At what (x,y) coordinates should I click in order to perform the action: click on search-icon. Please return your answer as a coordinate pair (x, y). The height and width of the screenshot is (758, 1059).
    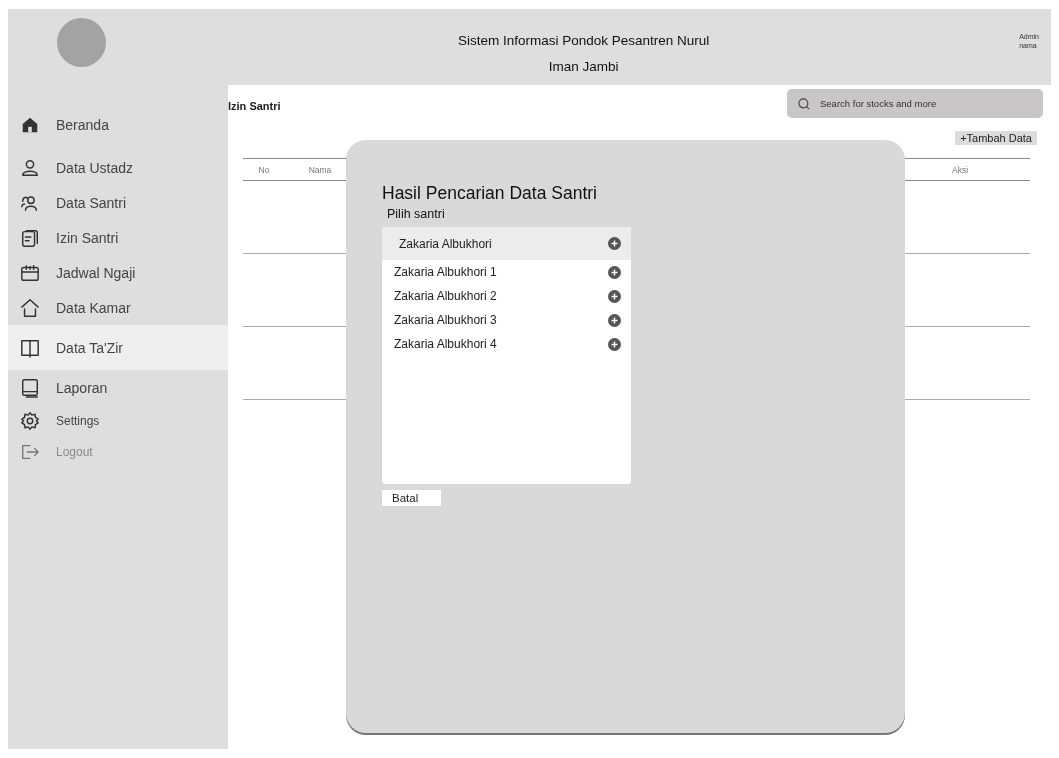
    Looking at the image, I should click on (804, 104).